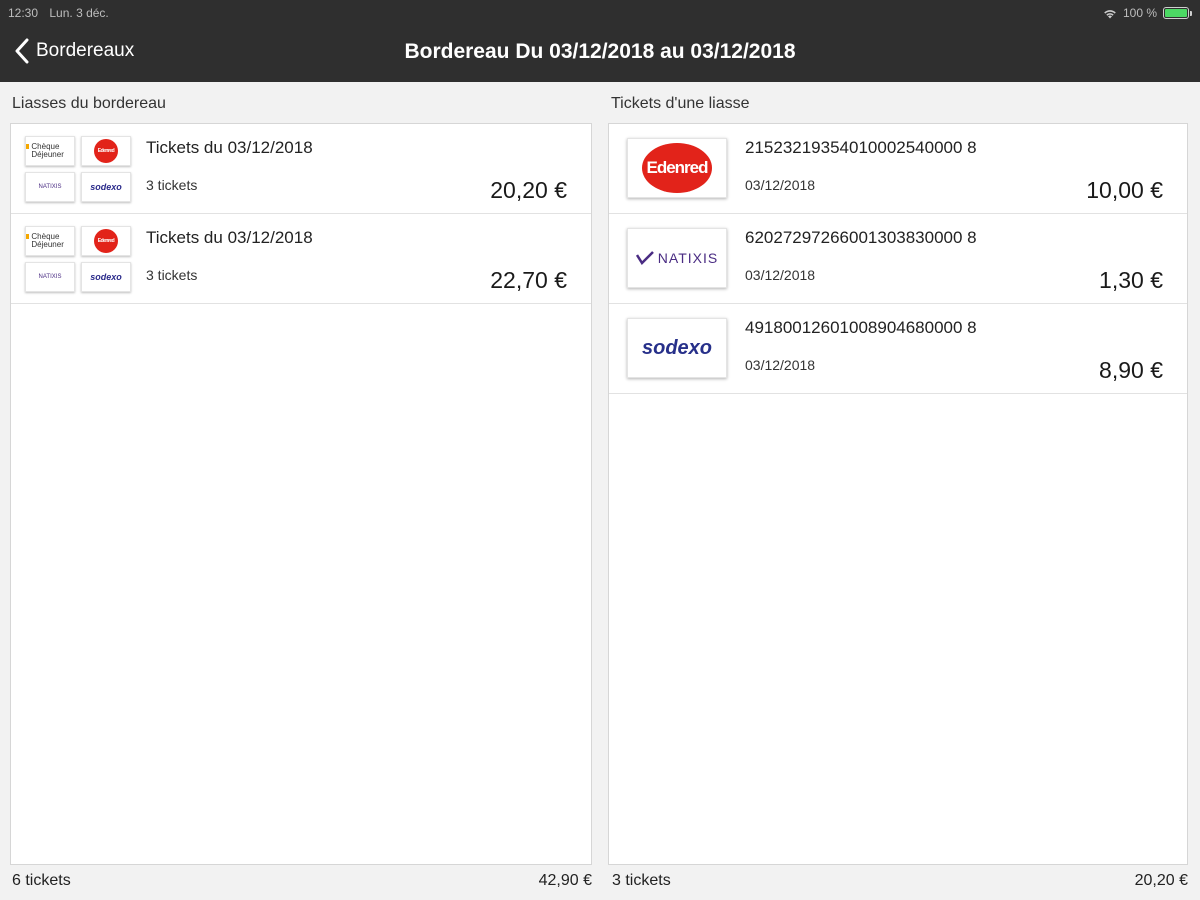 This screenshot has height=900, width=1200. What do you see at coordinates (528, 190) in the screenshot?
I see `liasse-amount: 20,20 €` at bounding box center [528, 190].